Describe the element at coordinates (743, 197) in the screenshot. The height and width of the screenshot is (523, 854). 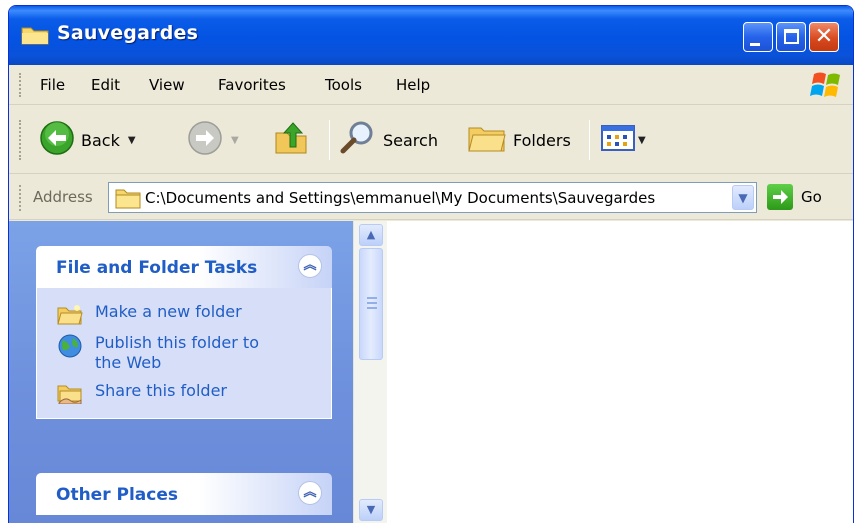
I see `address-dropdown-button: ▼` at that location.